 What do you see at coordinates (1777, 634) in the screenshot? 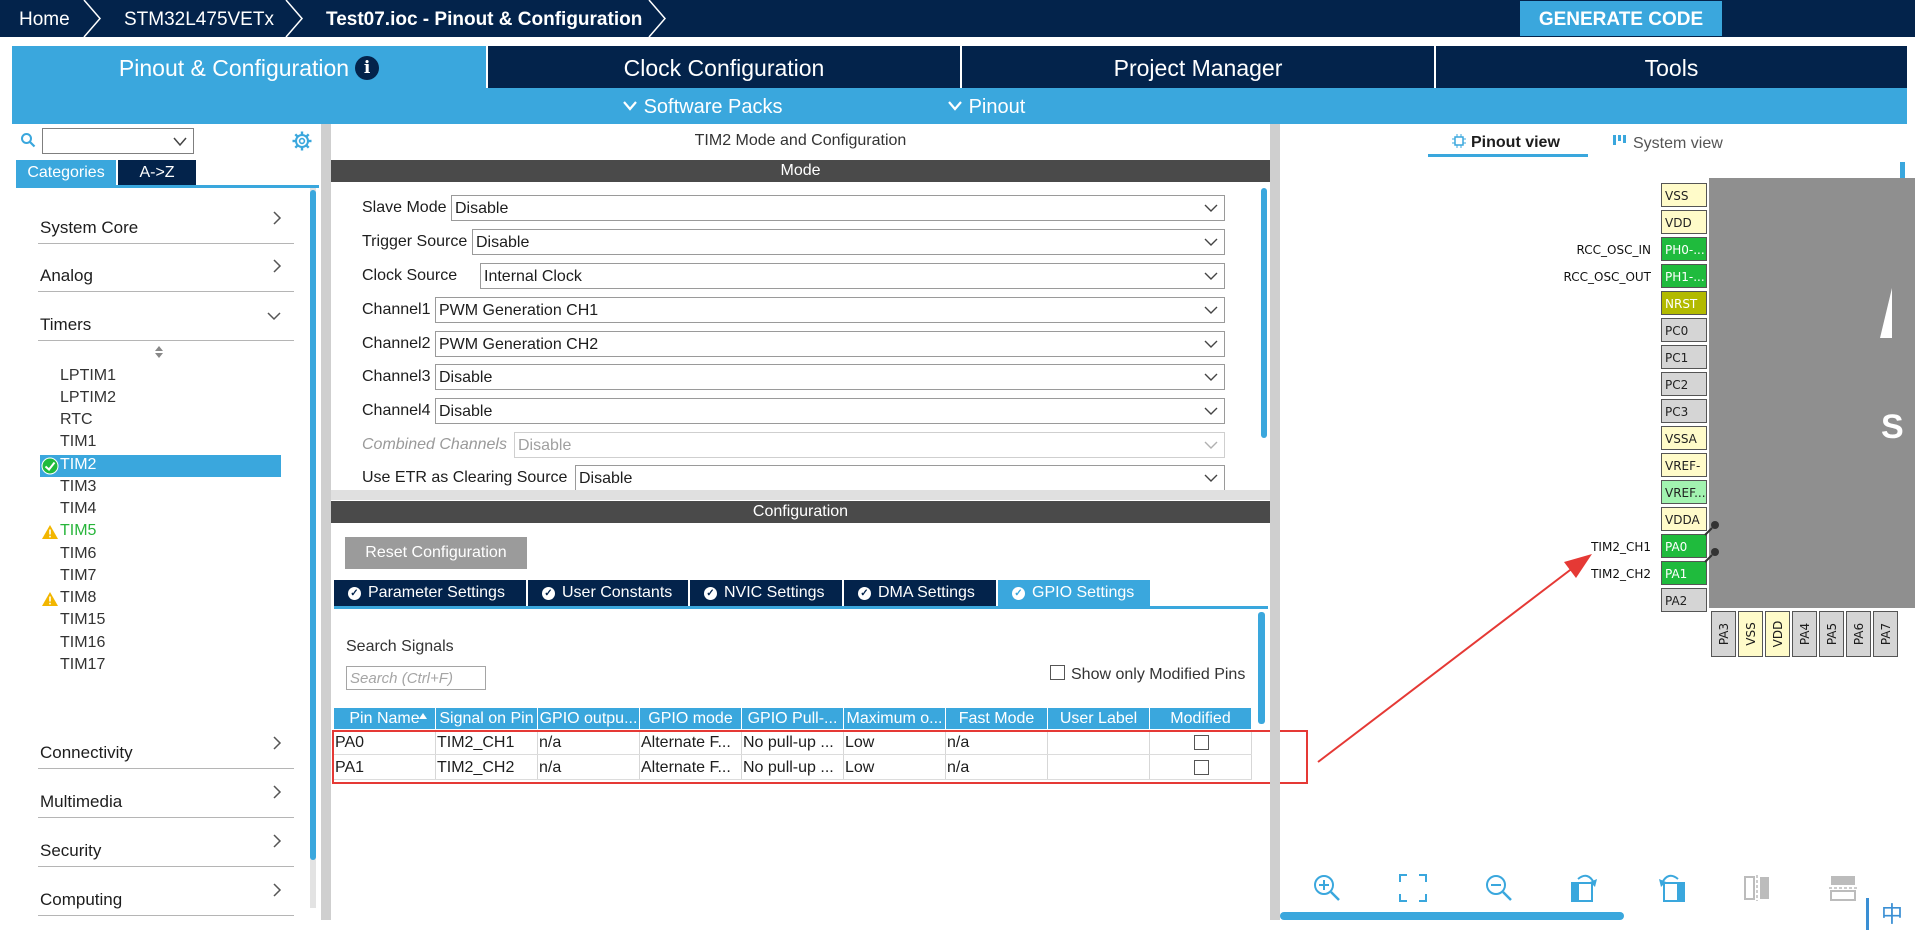
I see `pin-bottom-vdd: VDD` at bounding box center [1777, 634].